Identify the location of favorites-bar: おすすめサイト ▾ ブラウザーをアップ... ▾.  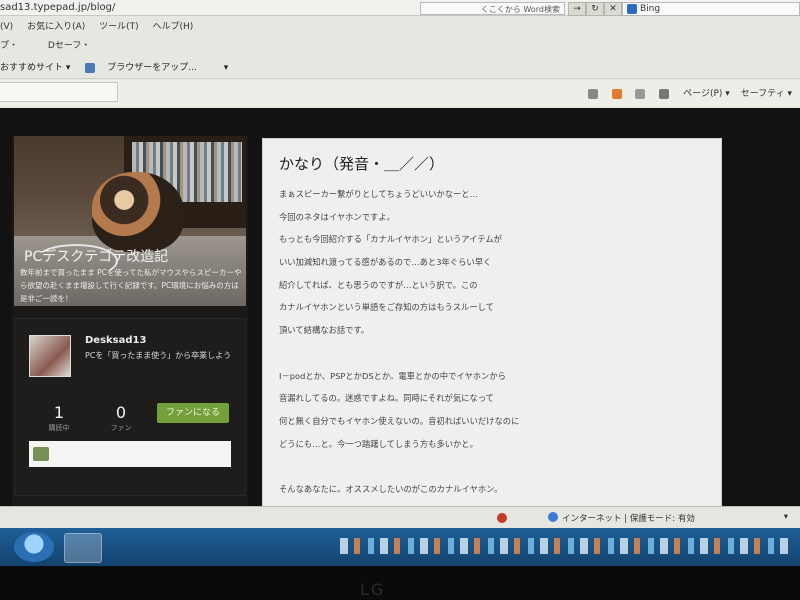
(400, 68).